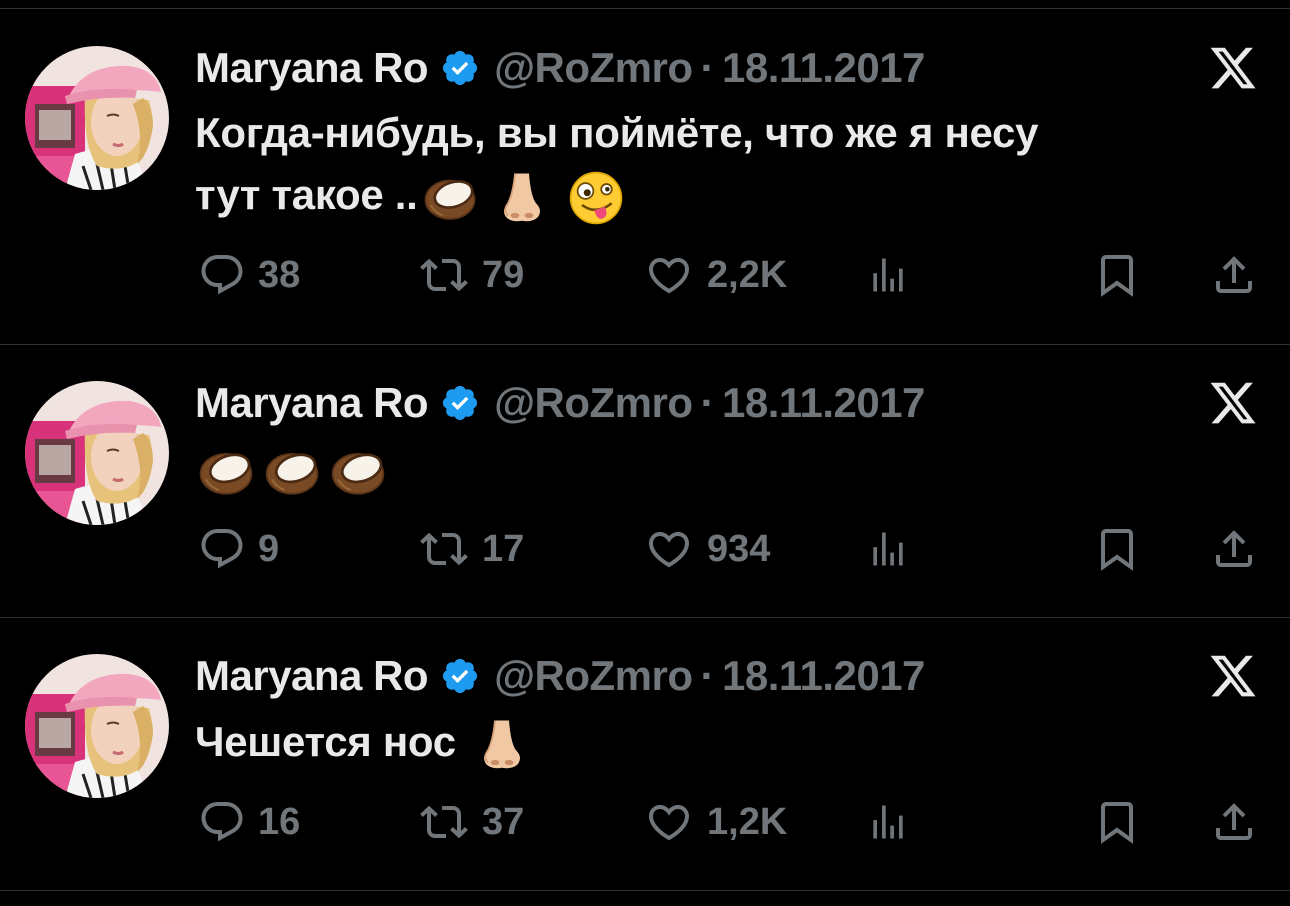 The image size is (1290, 906). I want to click on tweet-text-line: Чешется нос, so click(710, 742).